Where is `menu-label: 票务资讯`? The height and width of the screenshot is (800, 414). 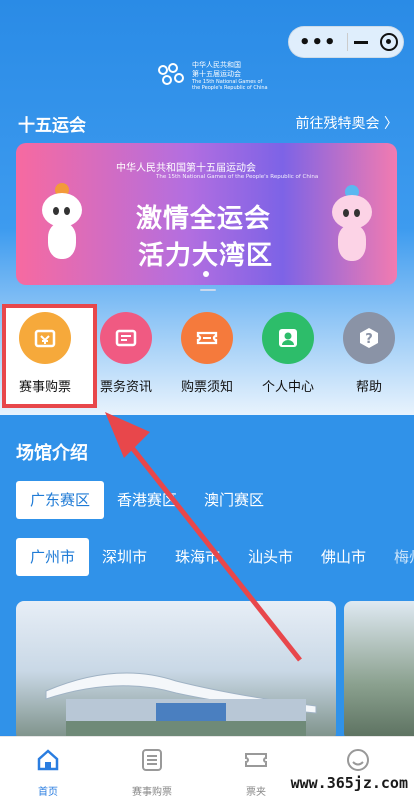
menu-label: 票务资讯 is located at coordinates (125, 387).